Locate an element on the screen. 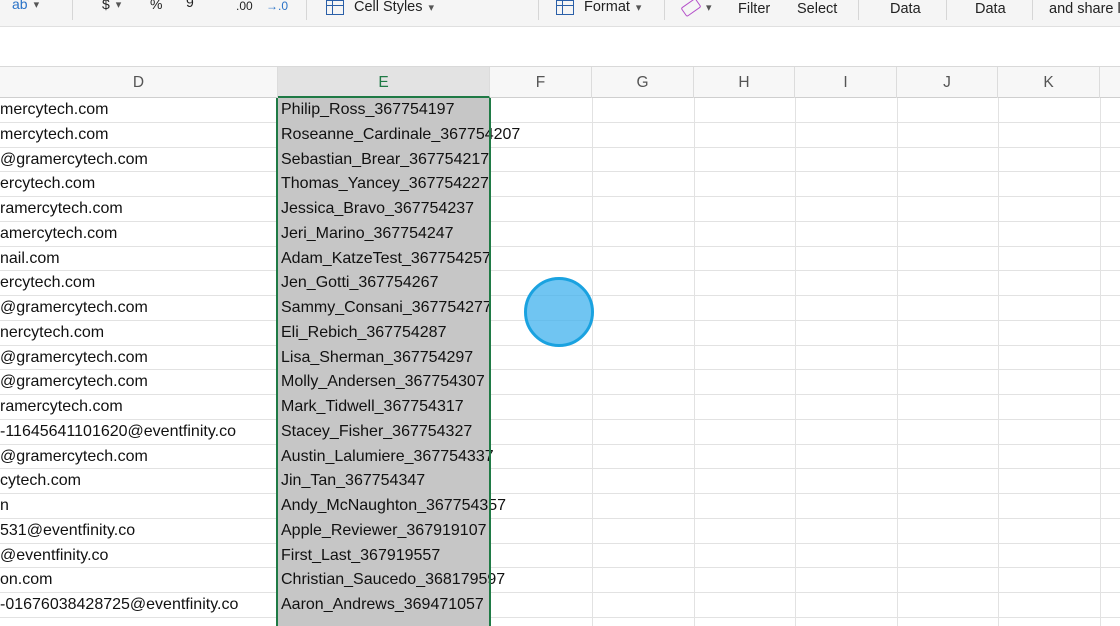  data-button-1: Data is located at coordinates (905, 9).